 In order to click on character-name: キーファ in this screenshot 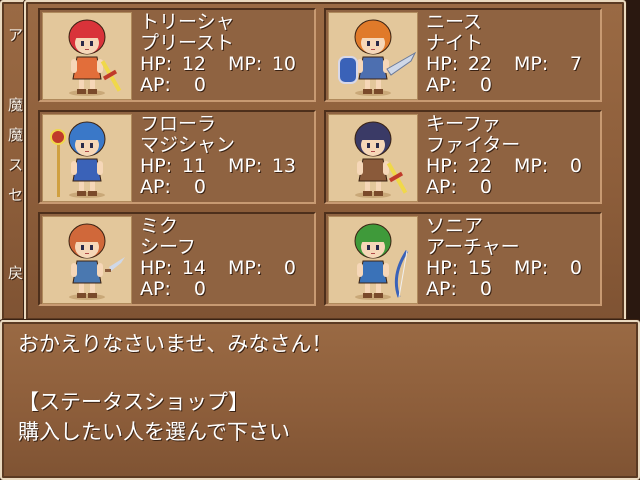, I will do `click(463, 124)`.